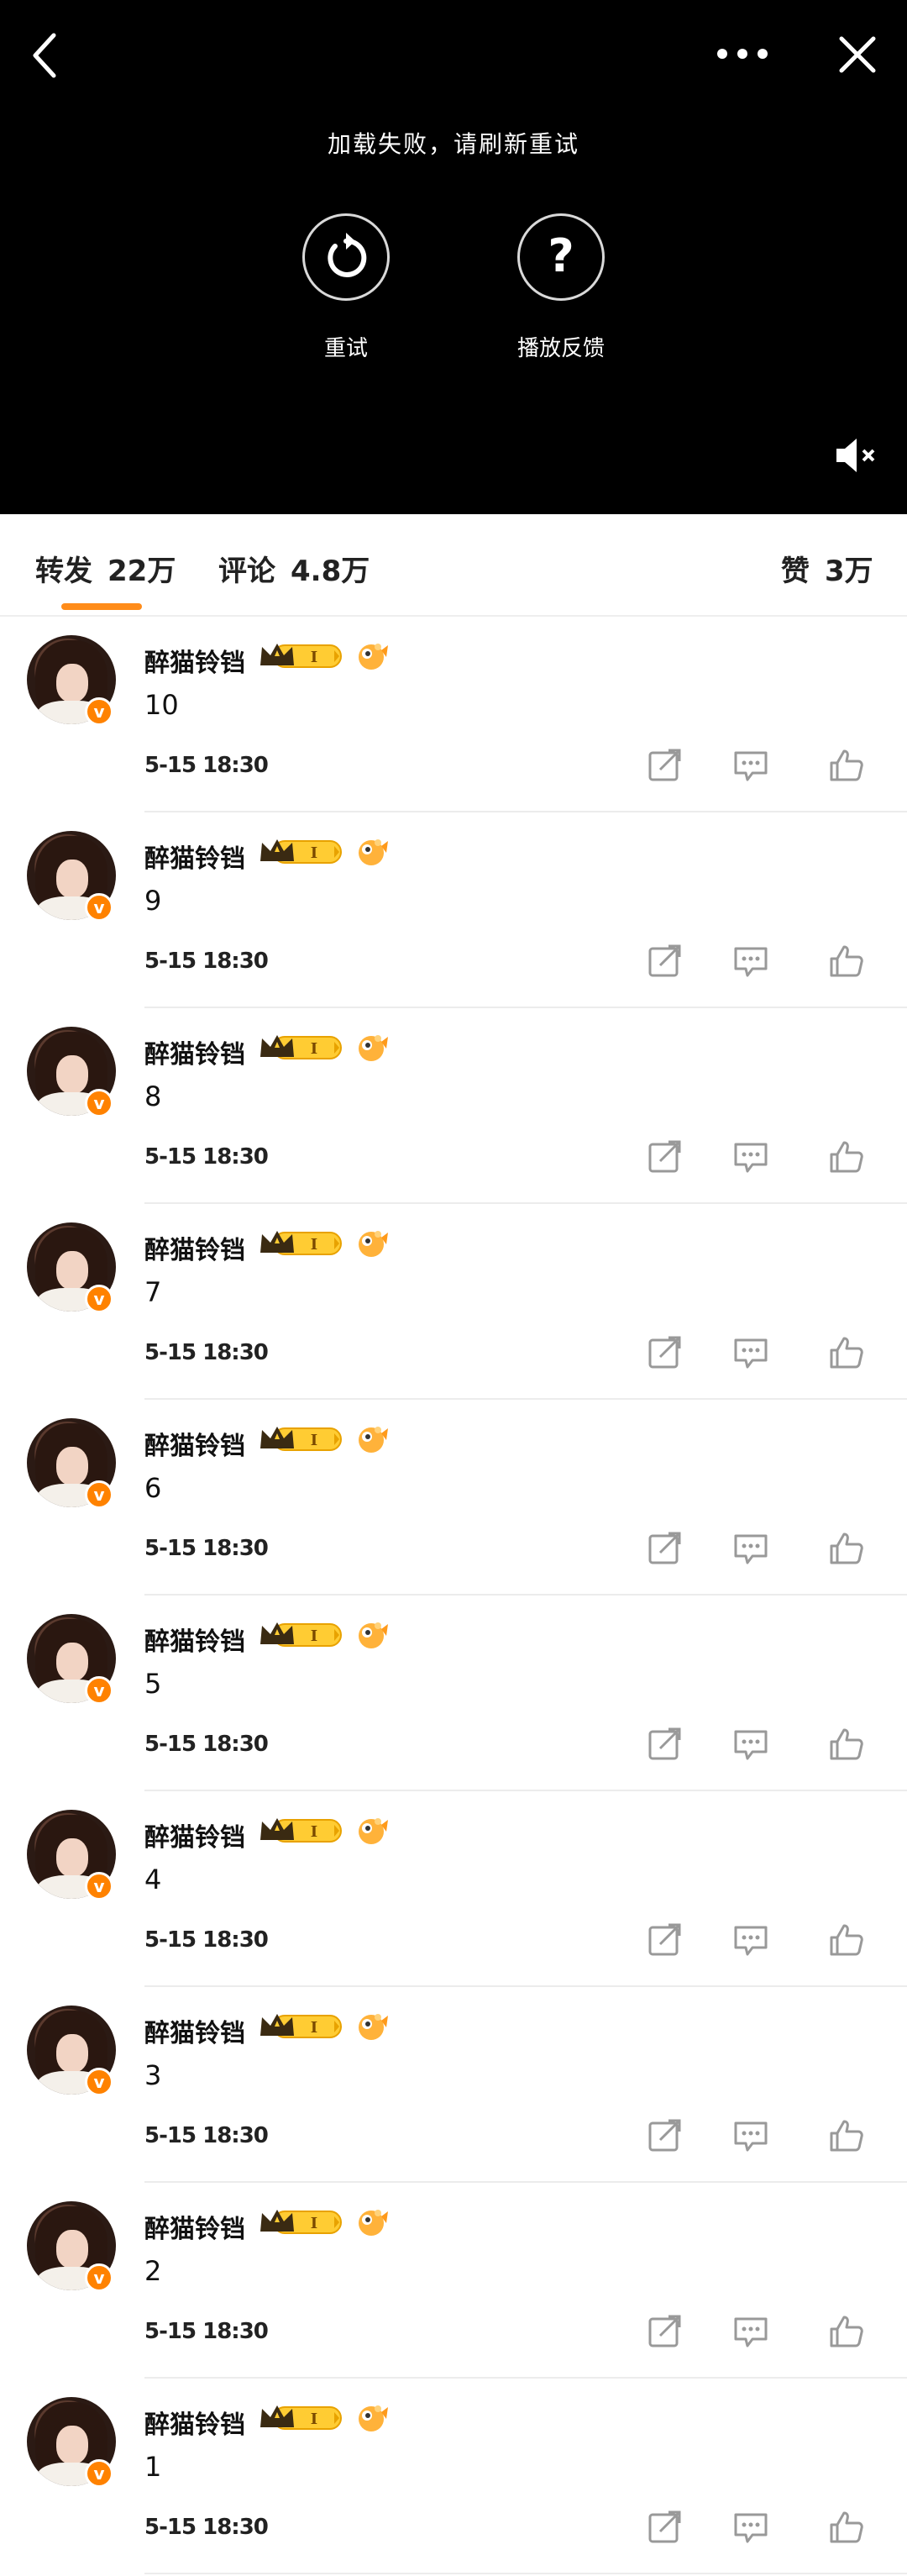 The image size is (907, 2576). I want to click on playback-feedback-button: ?, so click(561, 257).